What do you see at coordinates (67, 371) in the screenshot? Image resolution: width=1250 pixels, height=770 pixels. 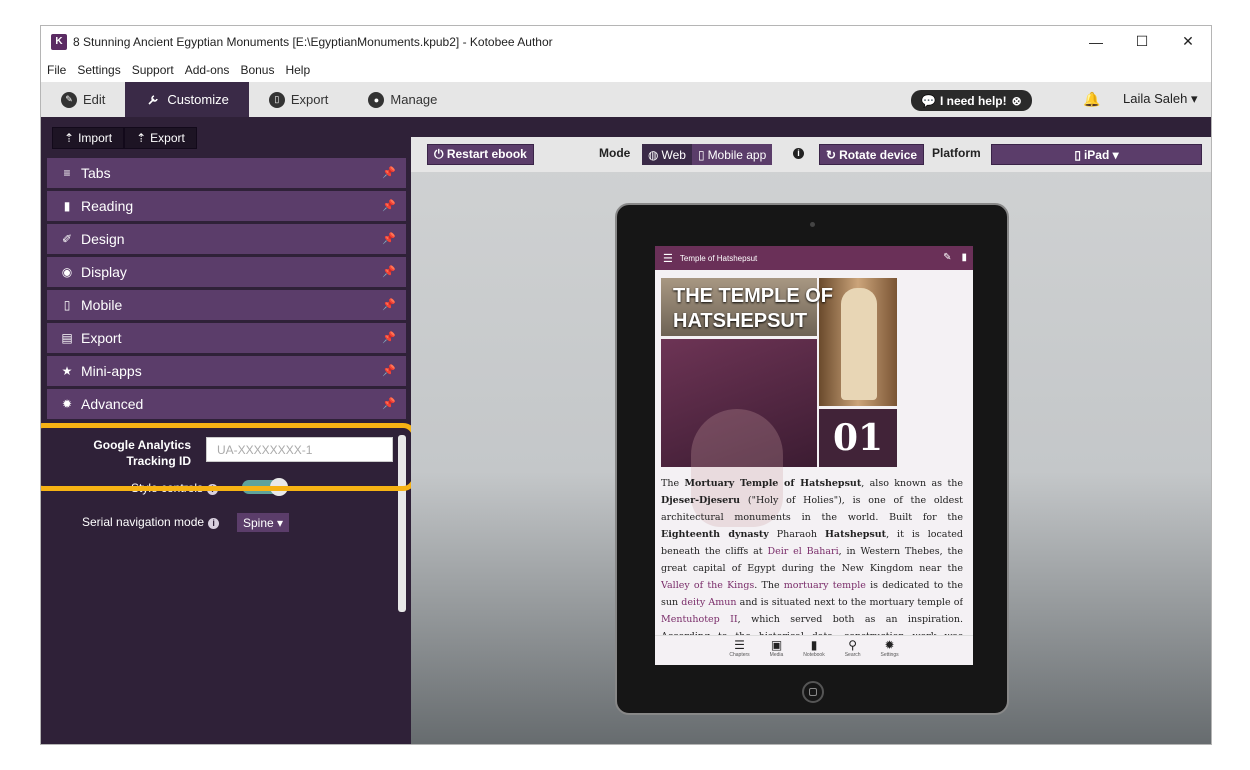 I see `star-icon: ★` at bounding box center [67, 371].